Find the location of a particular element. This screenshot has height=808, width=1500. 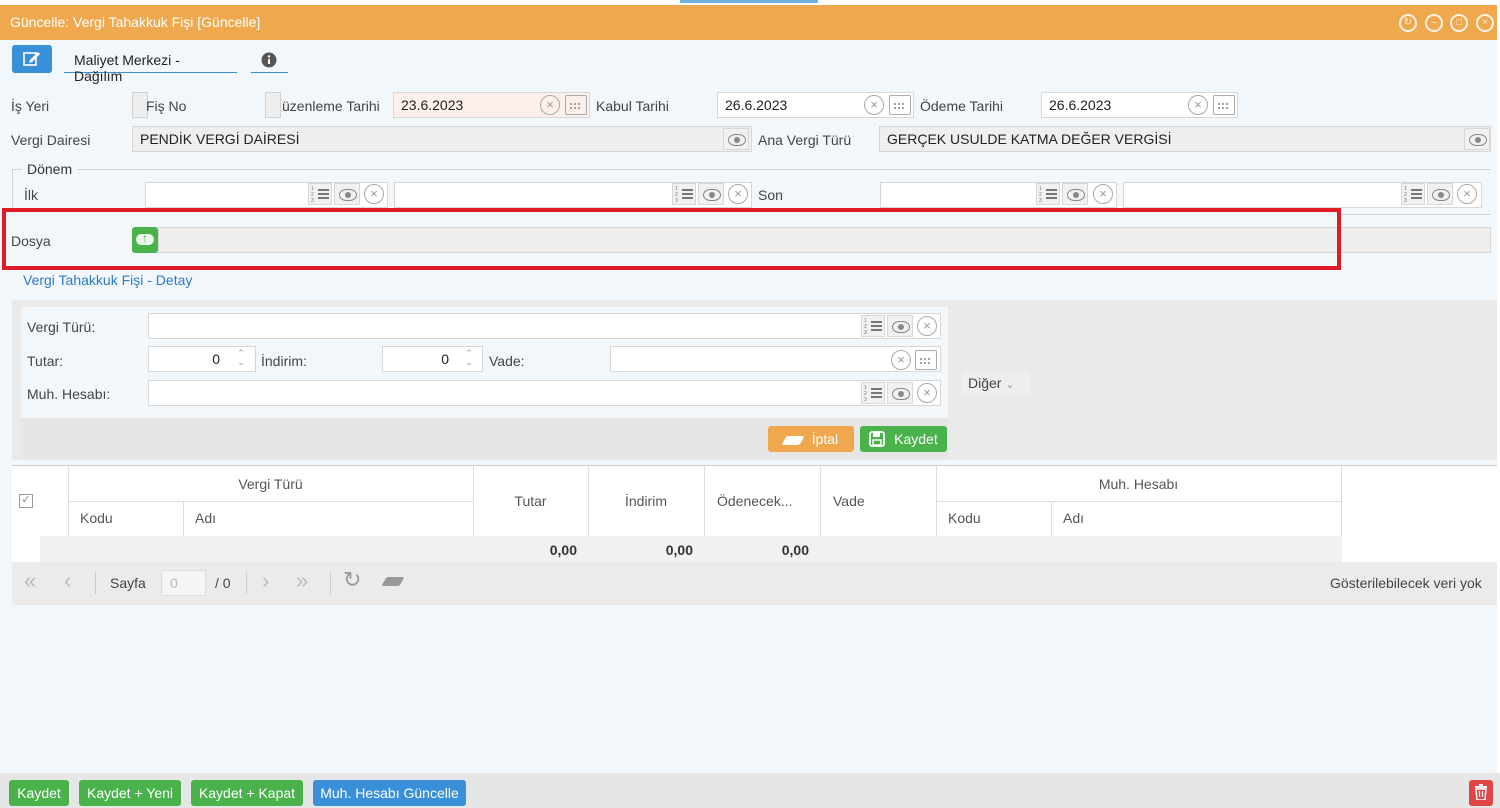

header-kodu-2: Kodu is located at coordinates (964, 518).